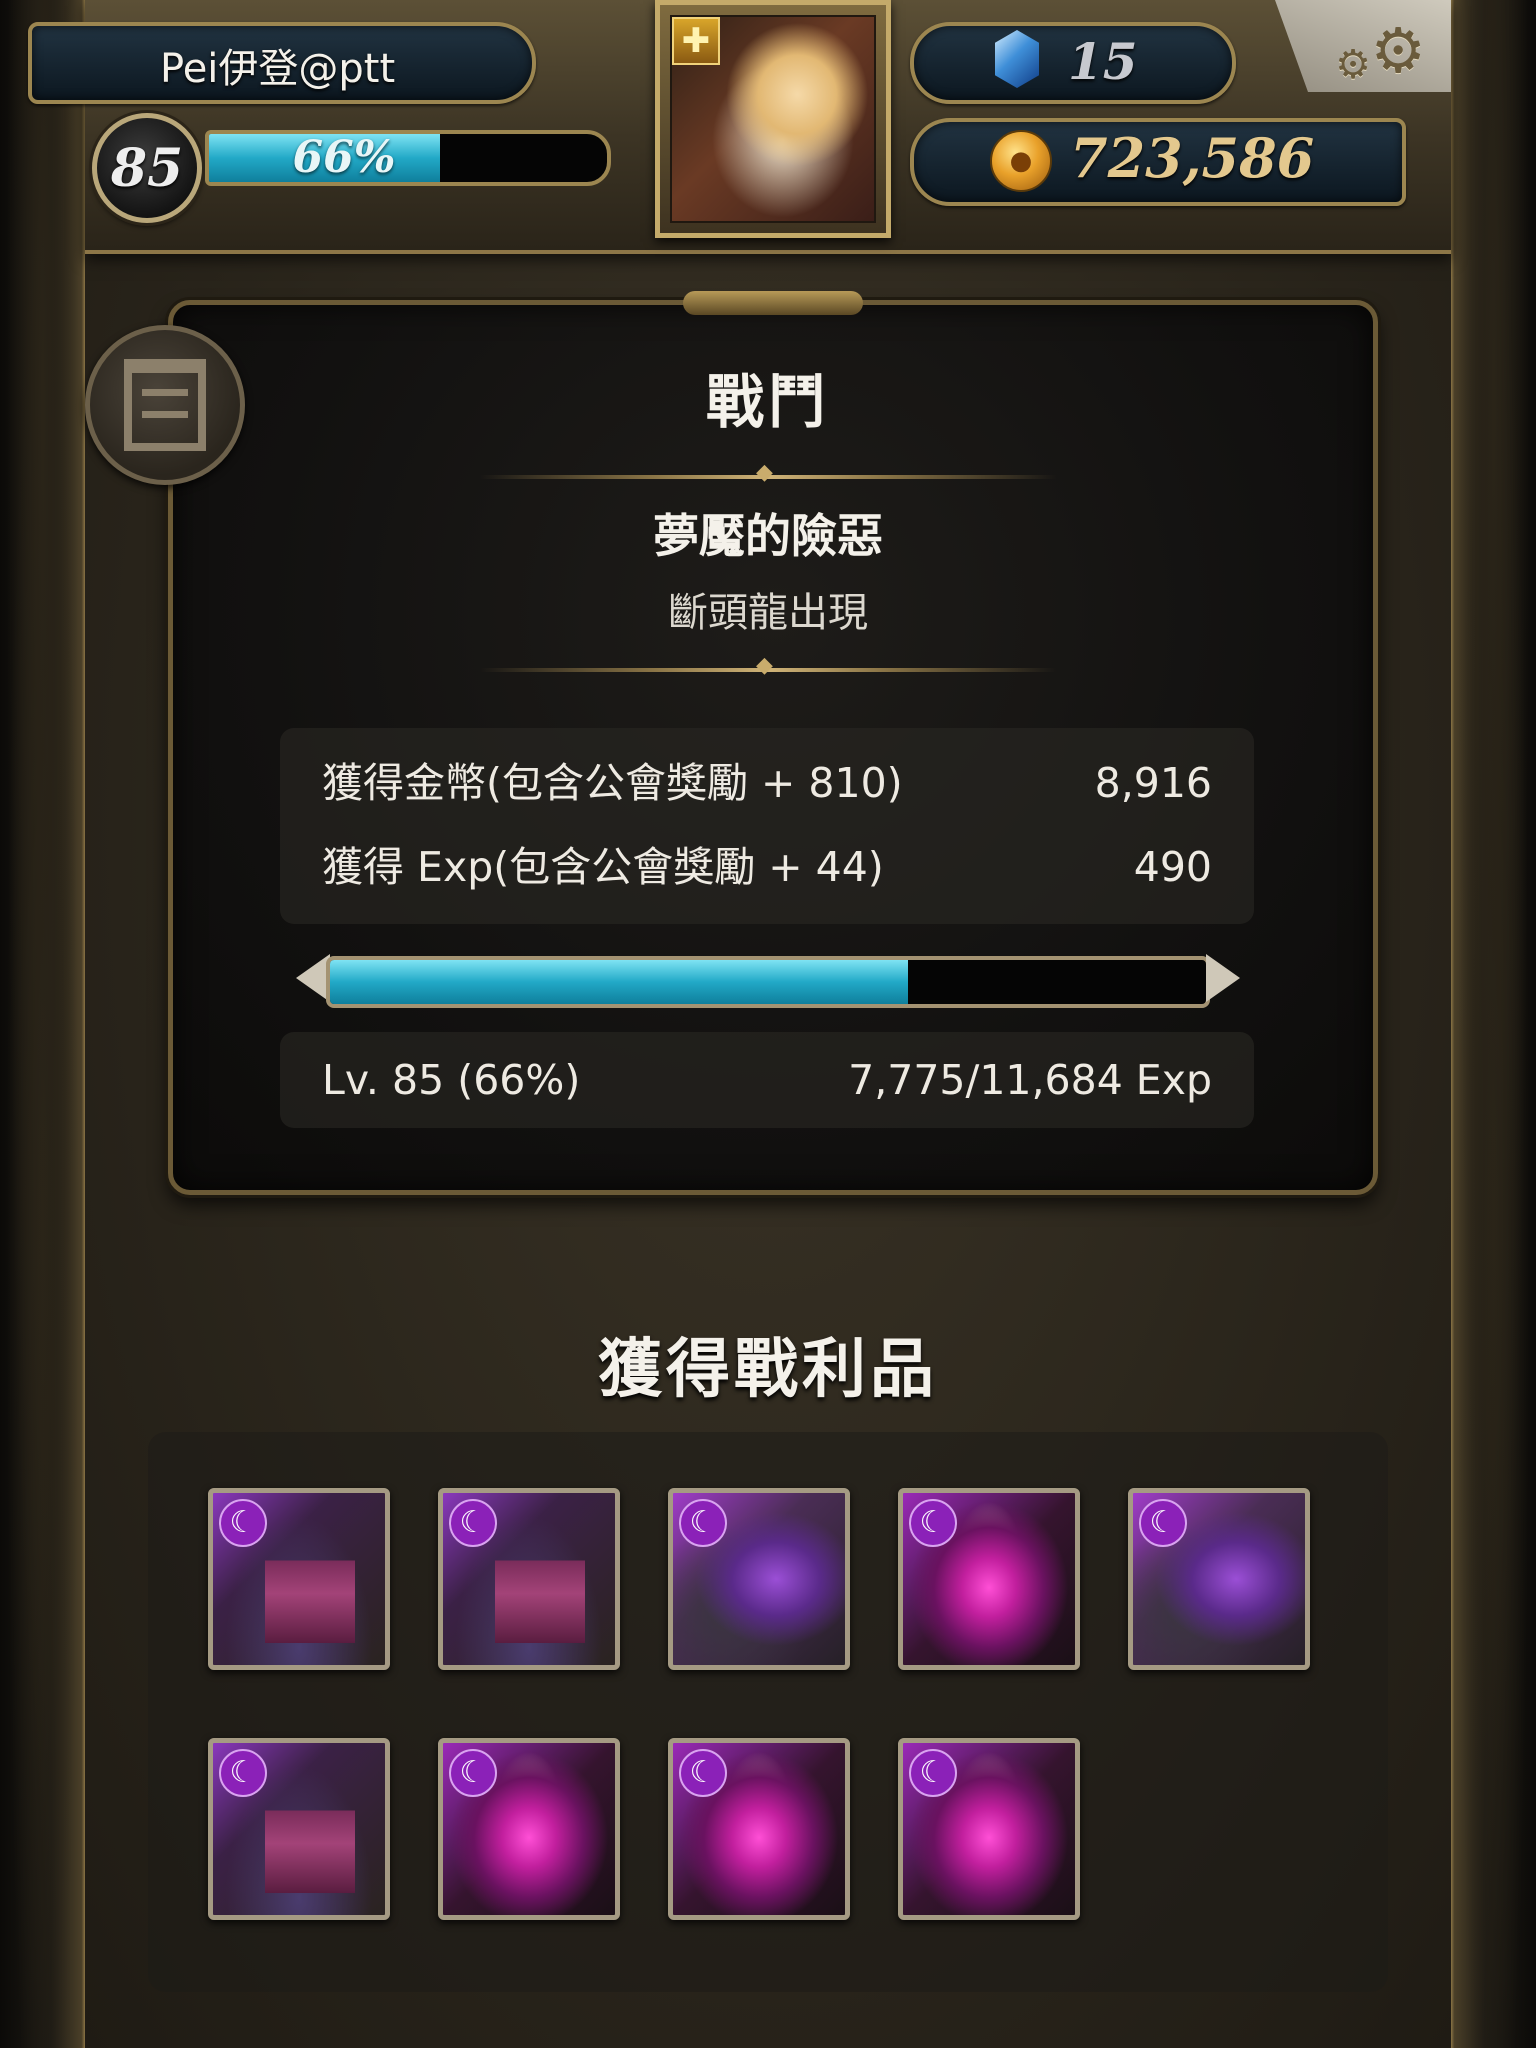 Image resolution: width=1536 pixels, height=2048 pixels. I want to click on bar-cap-right, so click(1223, 978).